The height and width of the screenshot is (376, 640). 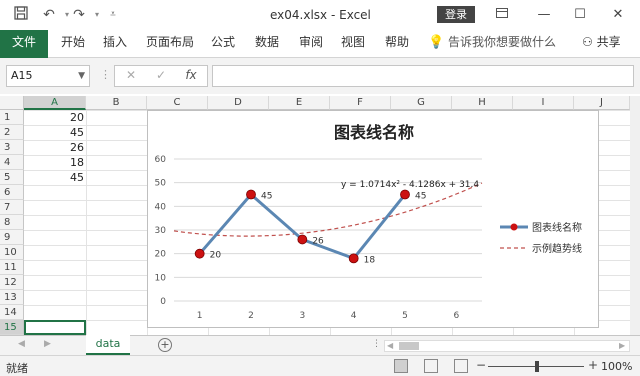 What do you see at coordinates (12, 297) in the screenshot?
I see `row-header-13: 13` at bounding box center [12, 297].